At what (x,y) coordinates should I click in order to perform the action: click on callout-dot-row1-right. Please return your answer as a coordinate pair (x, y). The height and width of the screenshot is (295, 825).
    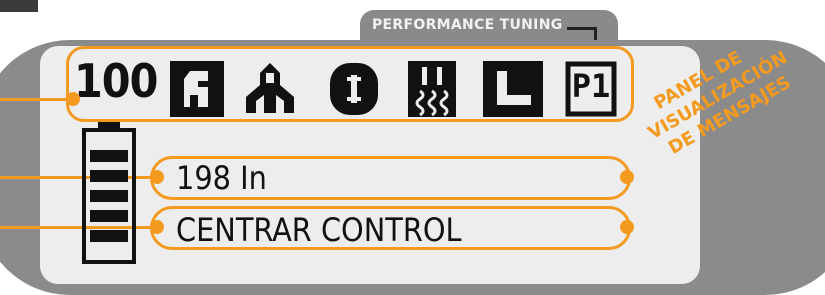
    Looking at the image, I should click on (627, 177).